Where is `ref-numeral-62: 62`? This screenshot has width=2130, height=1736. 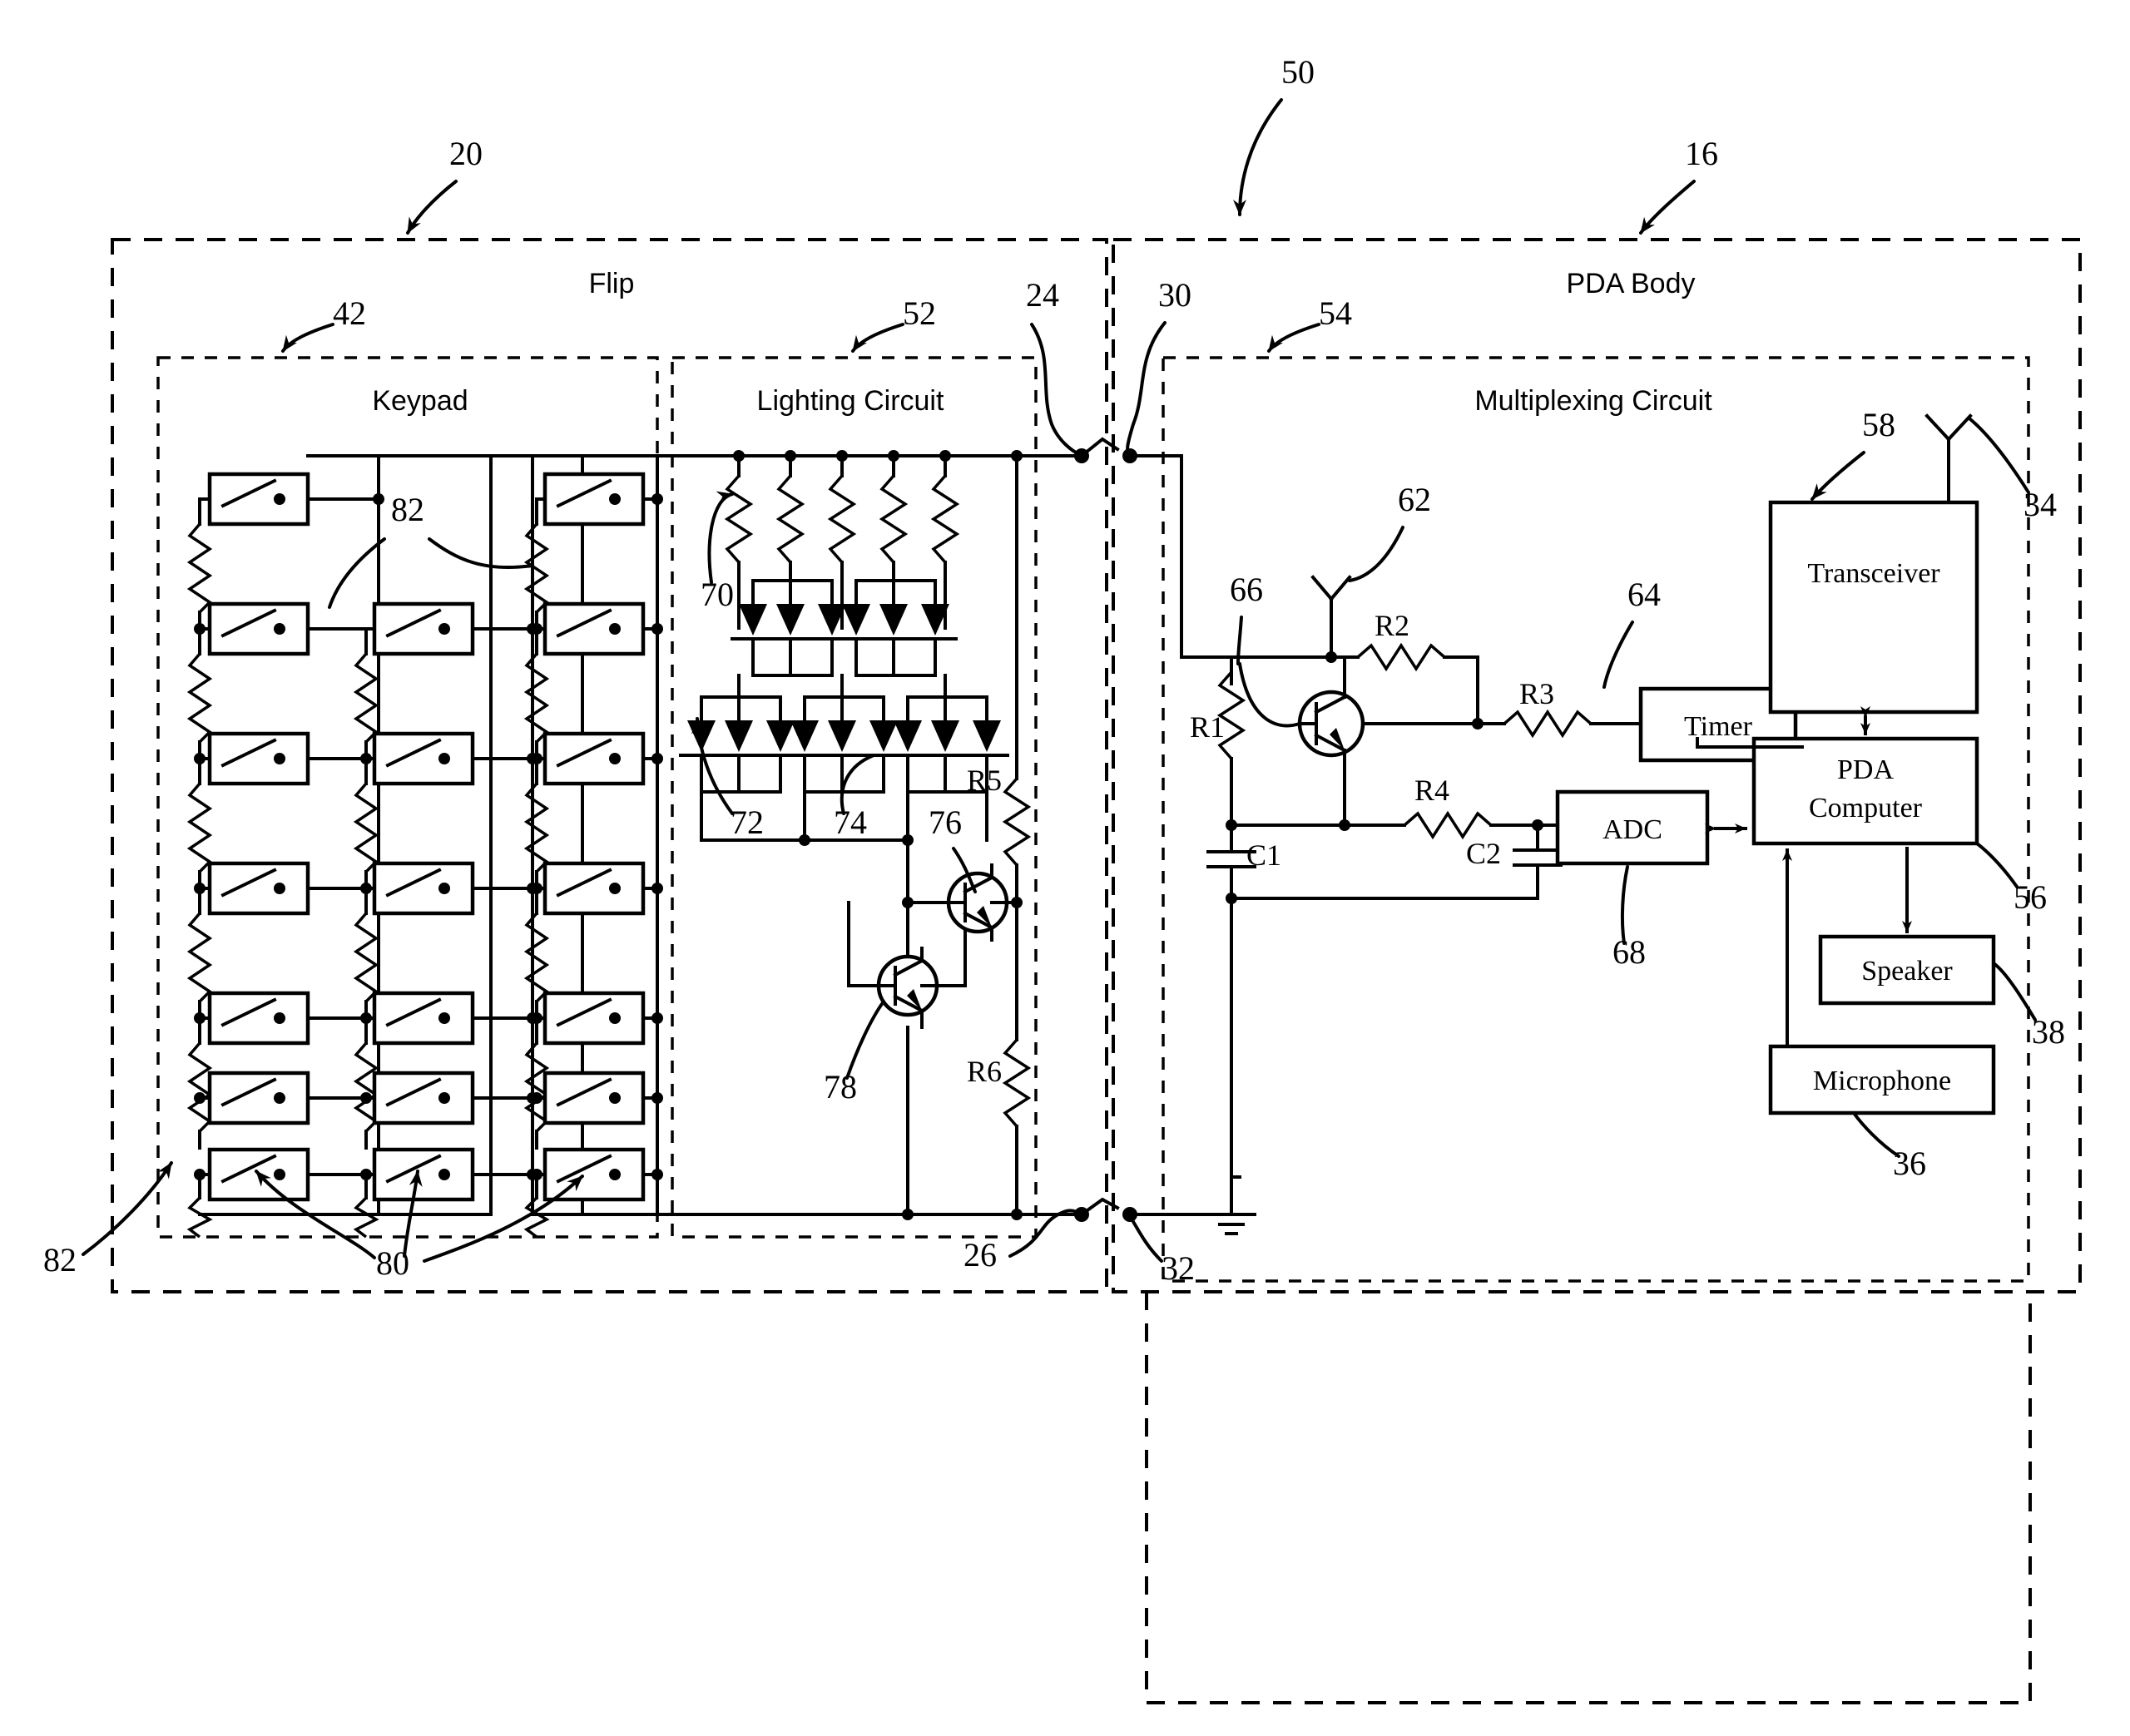
ref-numeral-62: 62 is located at coordinates (1414, 500).